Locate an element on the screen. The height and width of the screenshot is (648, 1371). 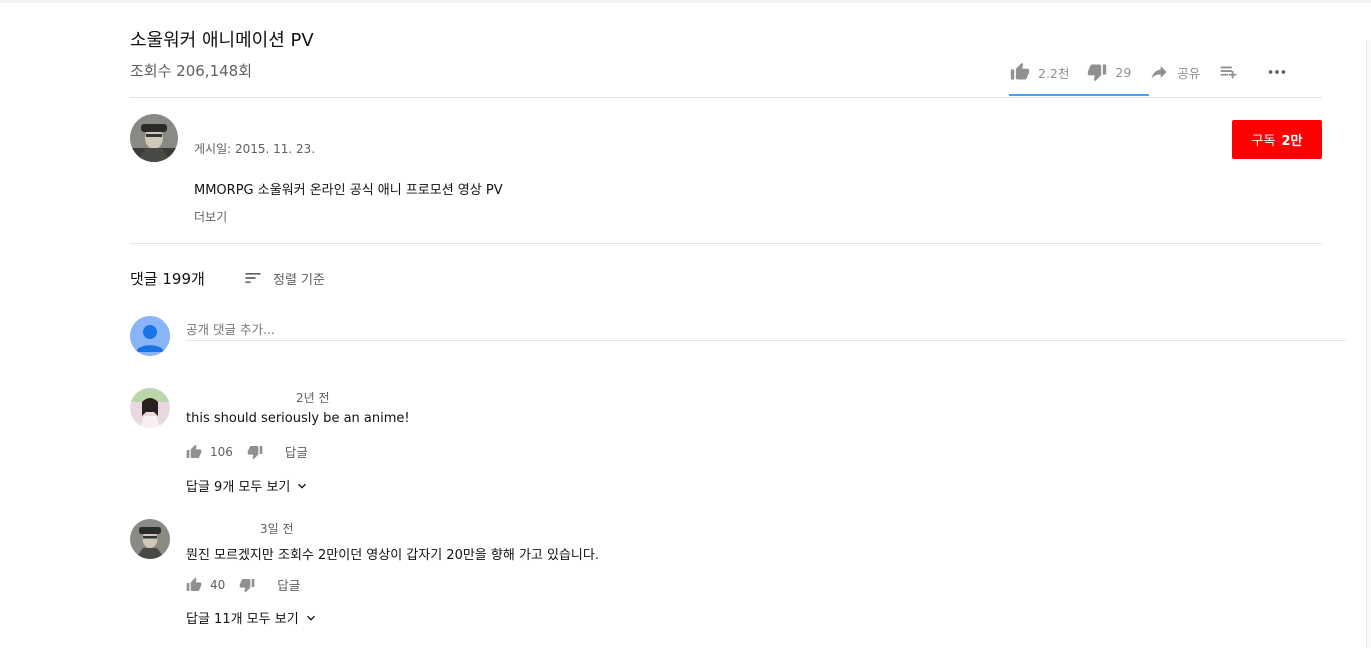
comment-text: this should seriously be an anime! is located at coordinates (298, 418).